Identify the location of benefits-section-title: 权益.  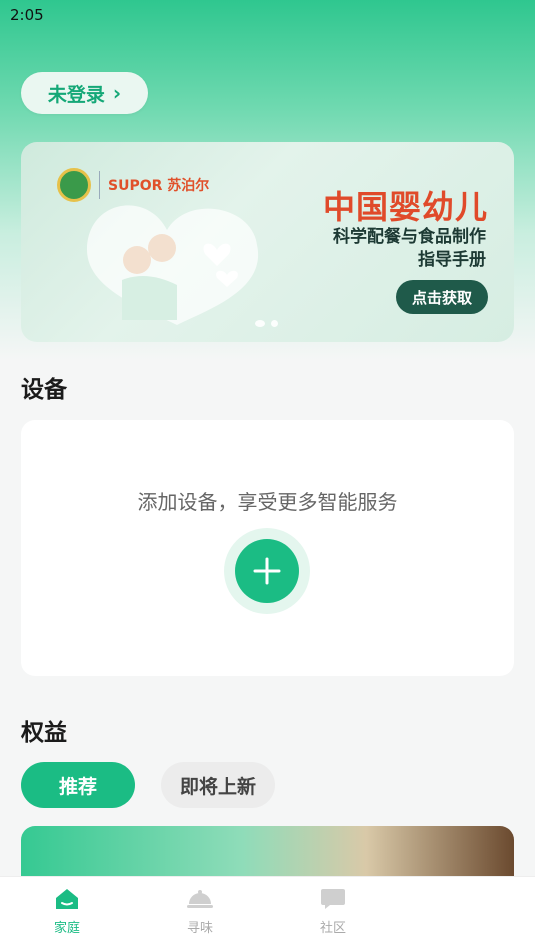
(44, 733).